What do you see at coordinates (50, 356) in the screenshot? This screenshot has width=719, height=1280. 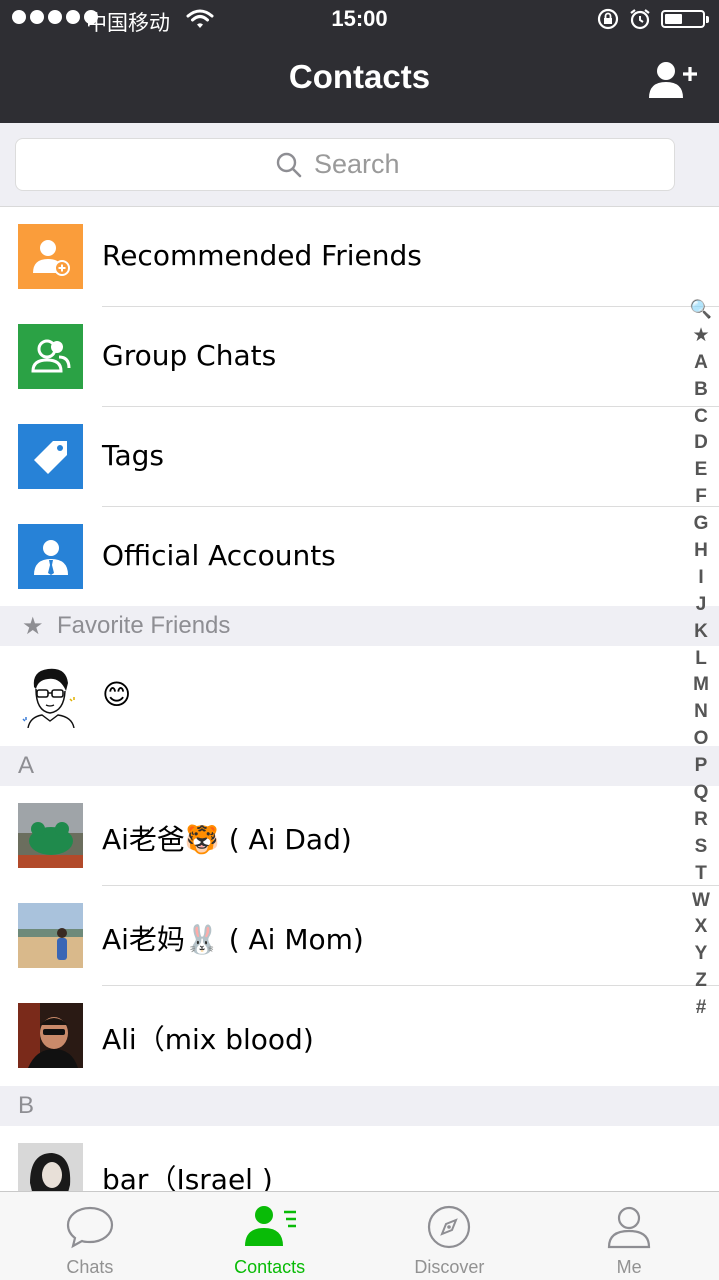 I see `group-icon` at bounding box center [50, 356].